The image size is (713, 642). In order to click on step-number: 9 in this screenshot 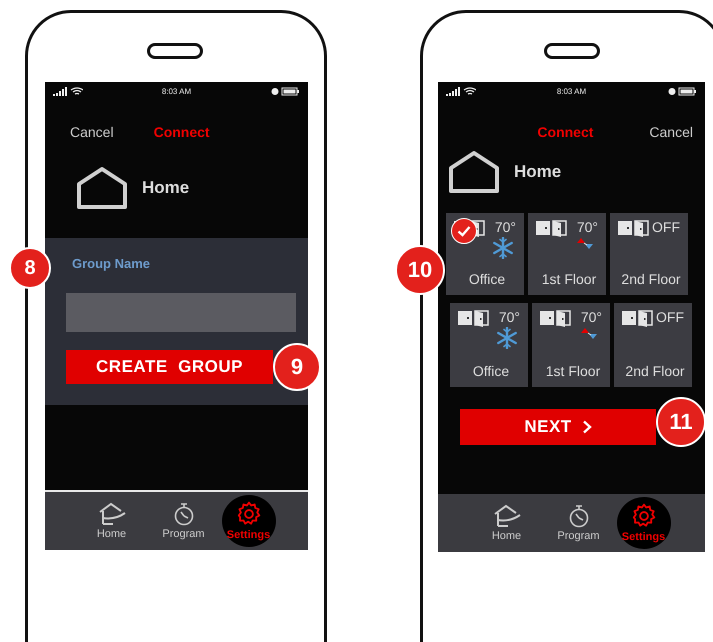, I will do `click(297, 367)`.